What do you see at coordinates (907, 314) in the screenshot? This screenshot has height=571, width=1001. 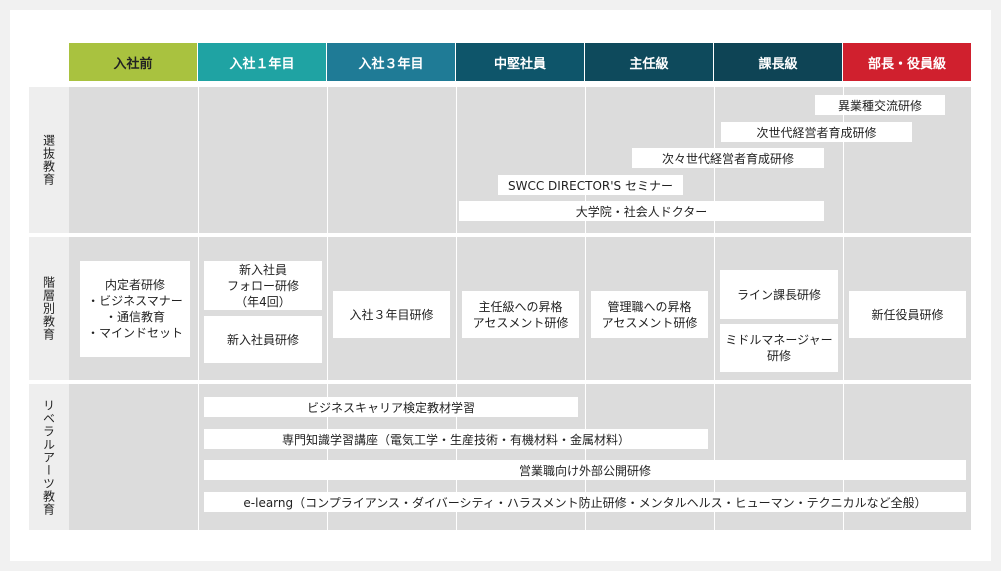 I see `box-new-executive: 新任役員研修` at bounding box center [907, 314].